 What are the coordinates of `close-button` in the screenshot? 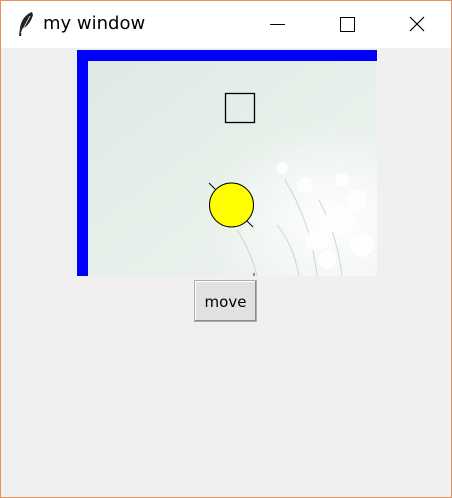 It's located at (417, 24).